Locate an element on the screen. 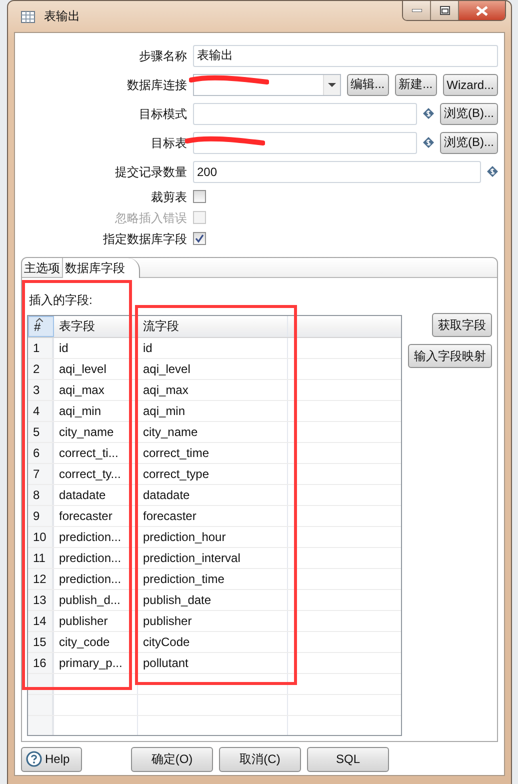  table-cell: prediction_hour is located at coordinates (213, 537).